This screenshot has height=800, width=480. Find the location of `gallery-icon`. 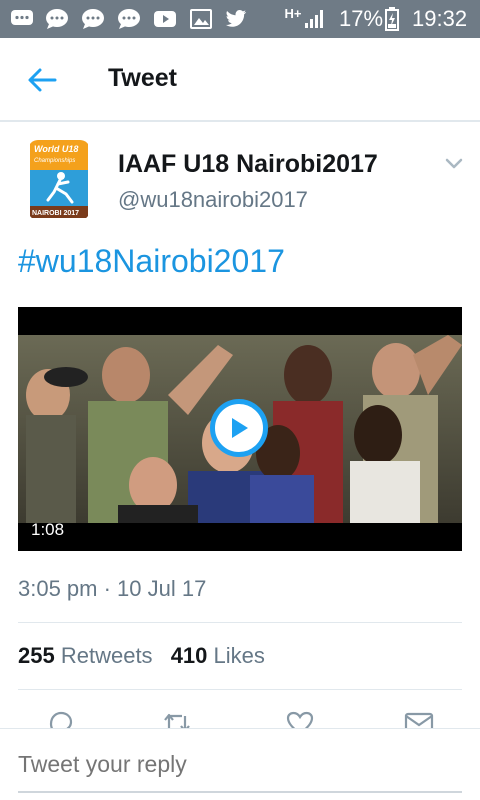

gallery-icon is located at coordinates (201, 19).